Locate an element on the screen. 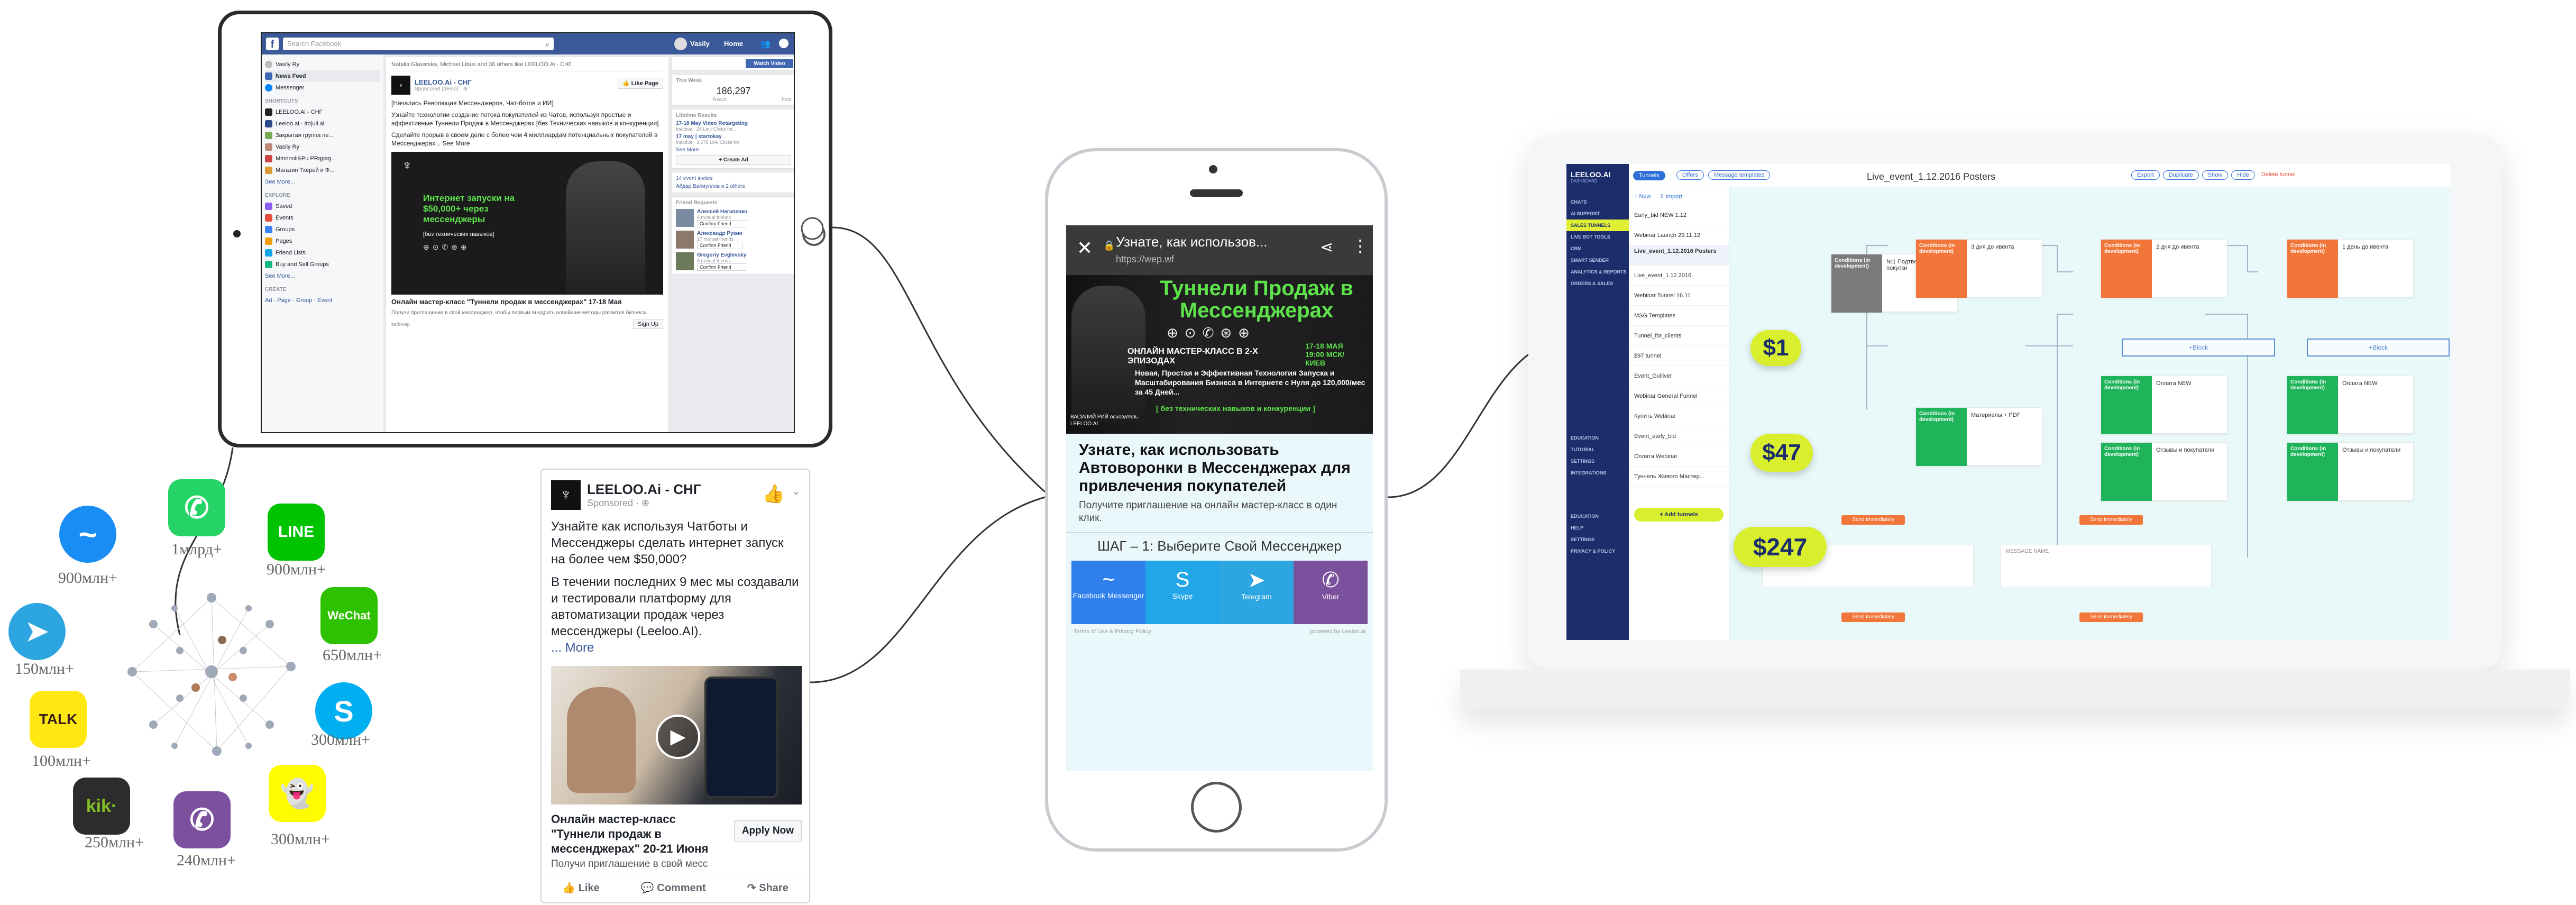 The image size is (2576, 905). play-icon: ▶ is located at coordinates (678, 737).